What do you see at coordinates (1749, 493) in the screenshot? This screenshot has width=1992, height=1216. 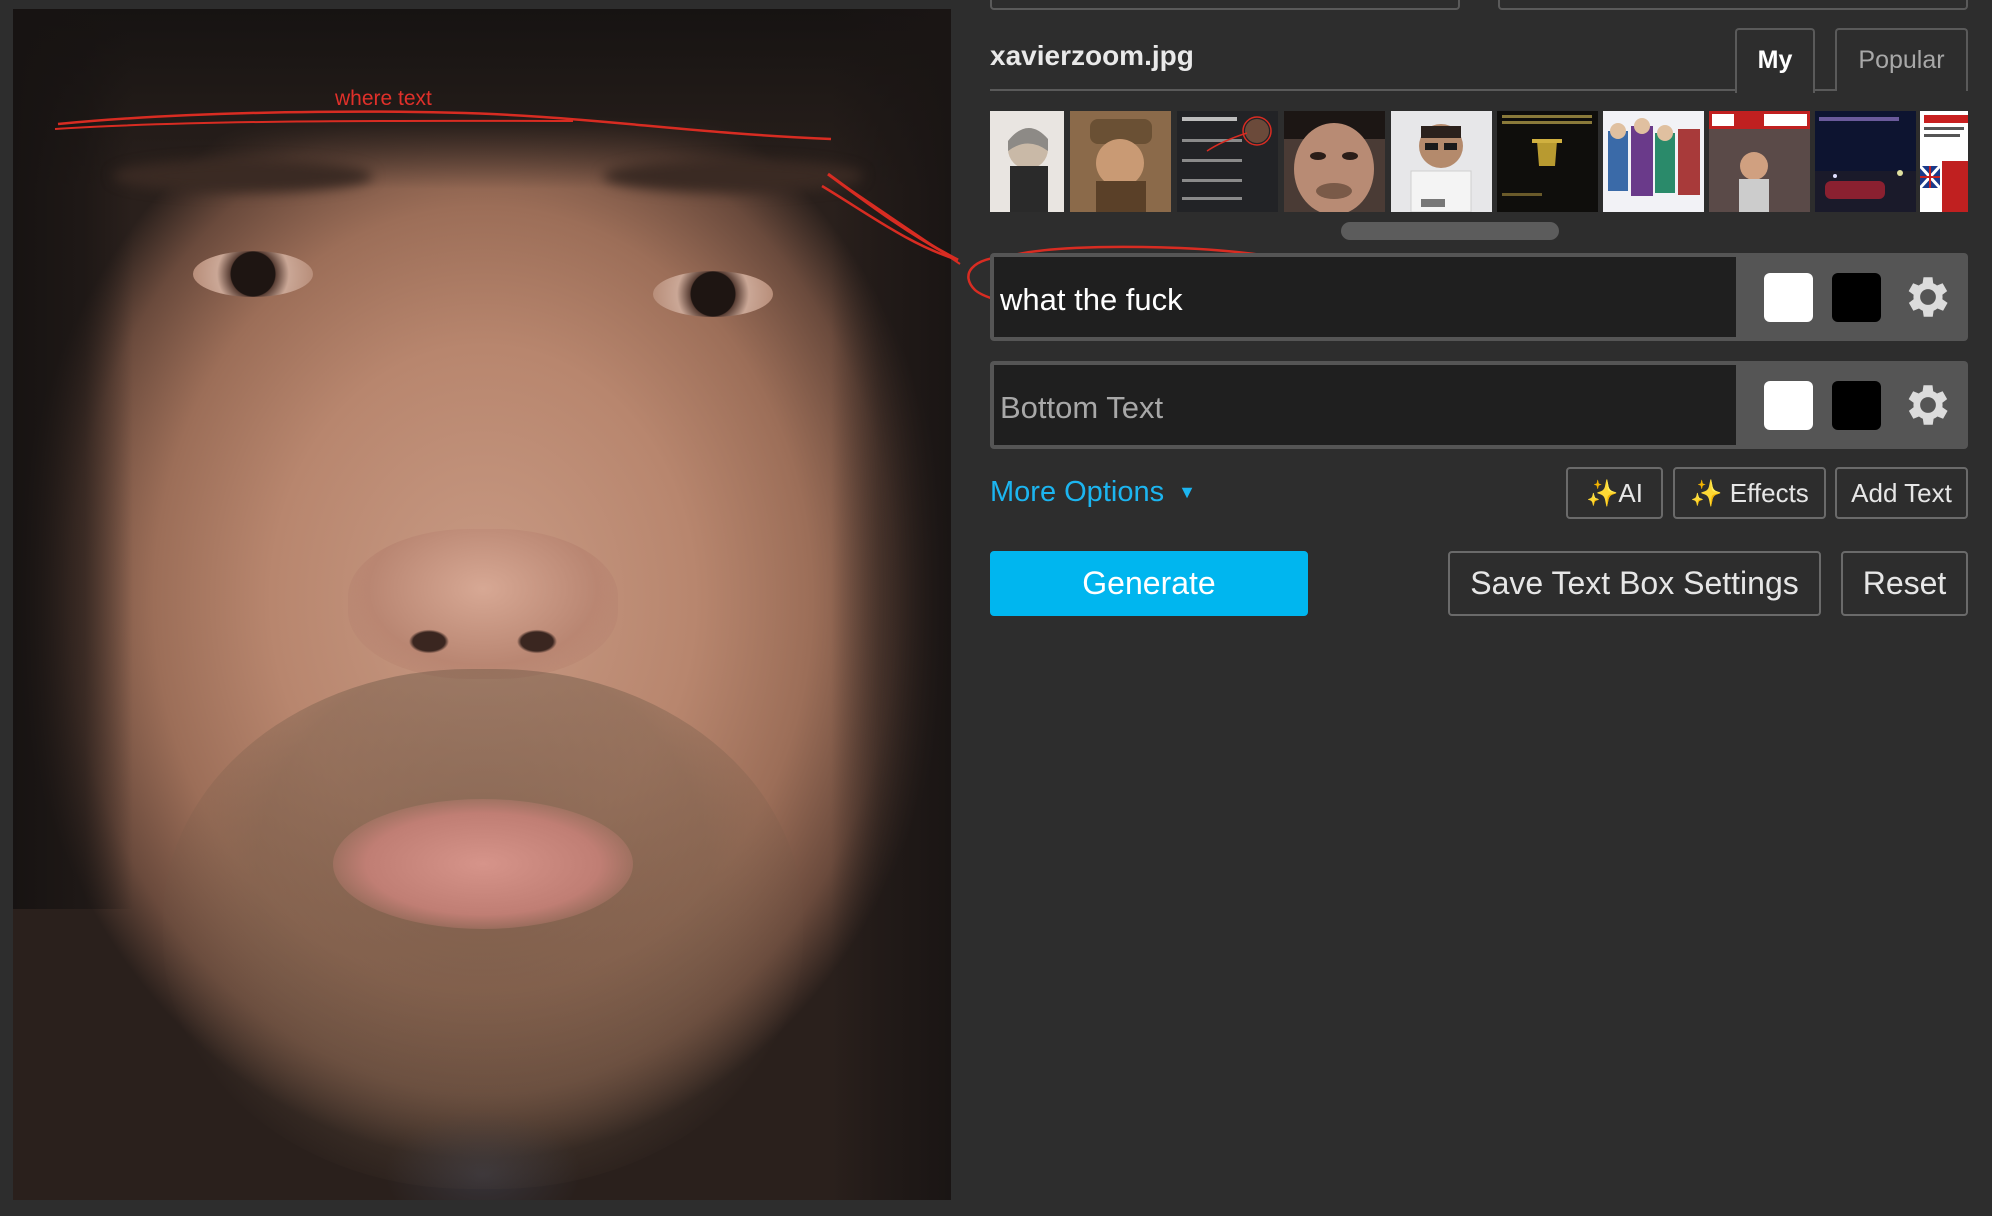 I see `effects-button: ✨ Effects` at bounding box center [1749, 493].